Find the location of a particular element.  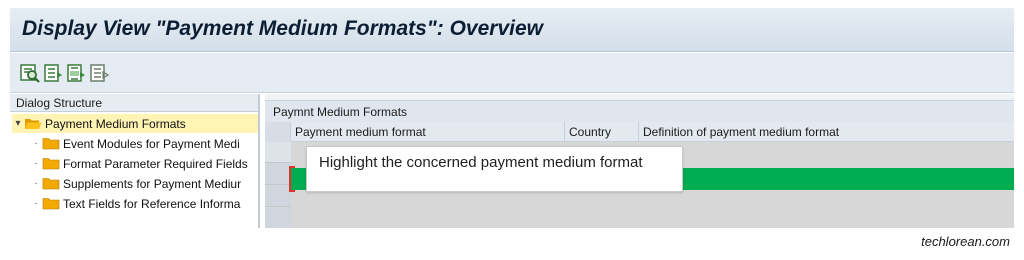

search-details-icon is located at coordinates (30, 73).